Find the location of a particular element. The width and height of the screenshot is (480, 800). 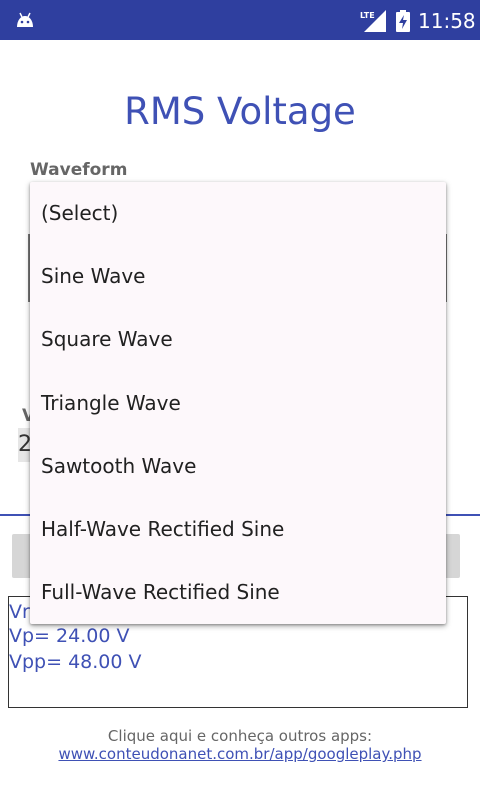

lte-signal-icon: LTE is located at coordinates (373, 21).